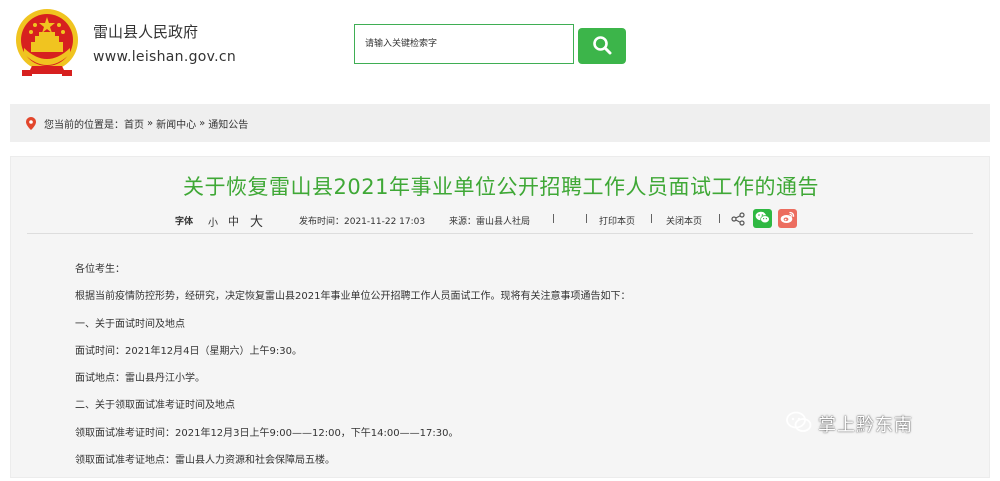 This screenshot has width=1000, height=481. What do you see at coordinates (802, 424) in the screenshot?
I see `wechat-channel-icon` at bounding box center [802, 424].